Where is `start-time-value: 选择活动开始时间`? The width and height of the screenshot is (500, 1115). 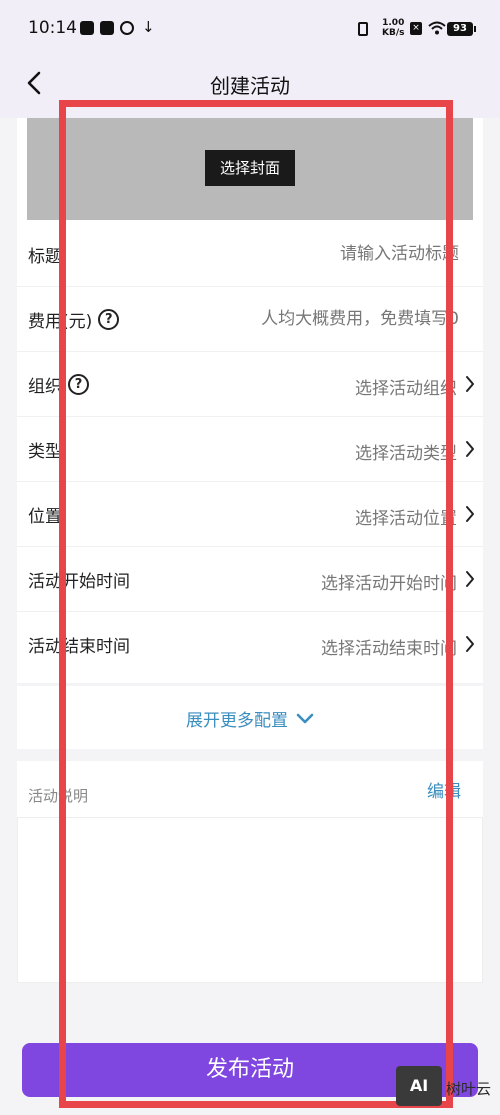 start-time-value: 选择活动开始时间 is located at coordinates (389, 584).